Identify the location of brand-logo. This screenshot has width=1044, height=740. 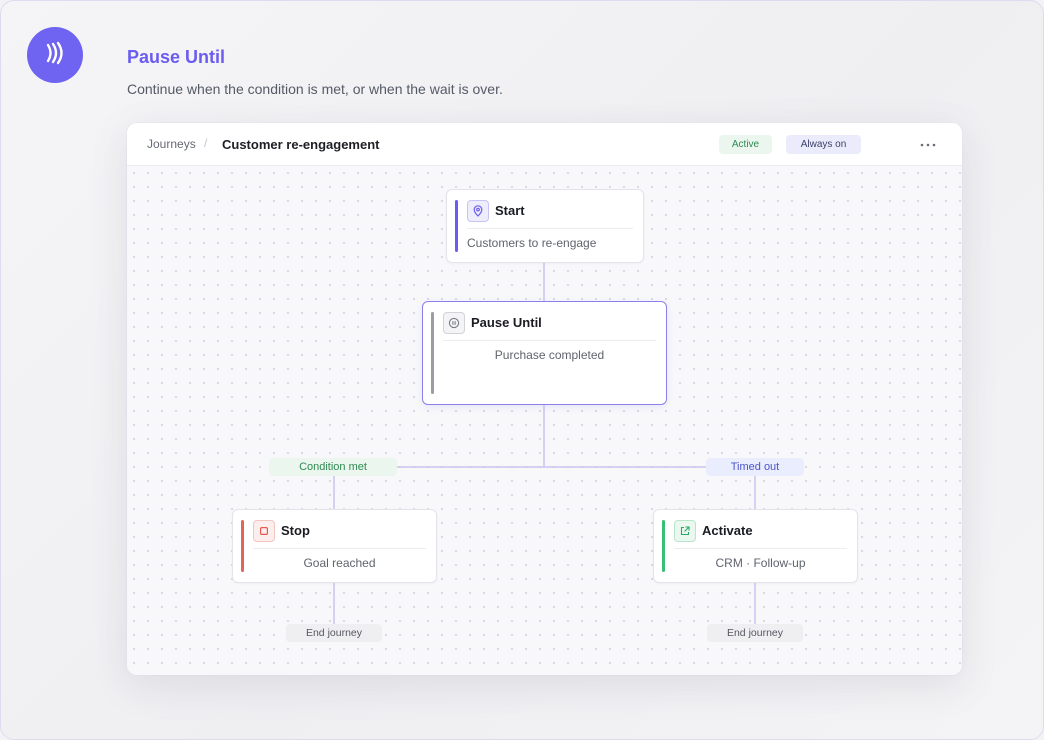
(55, 55).